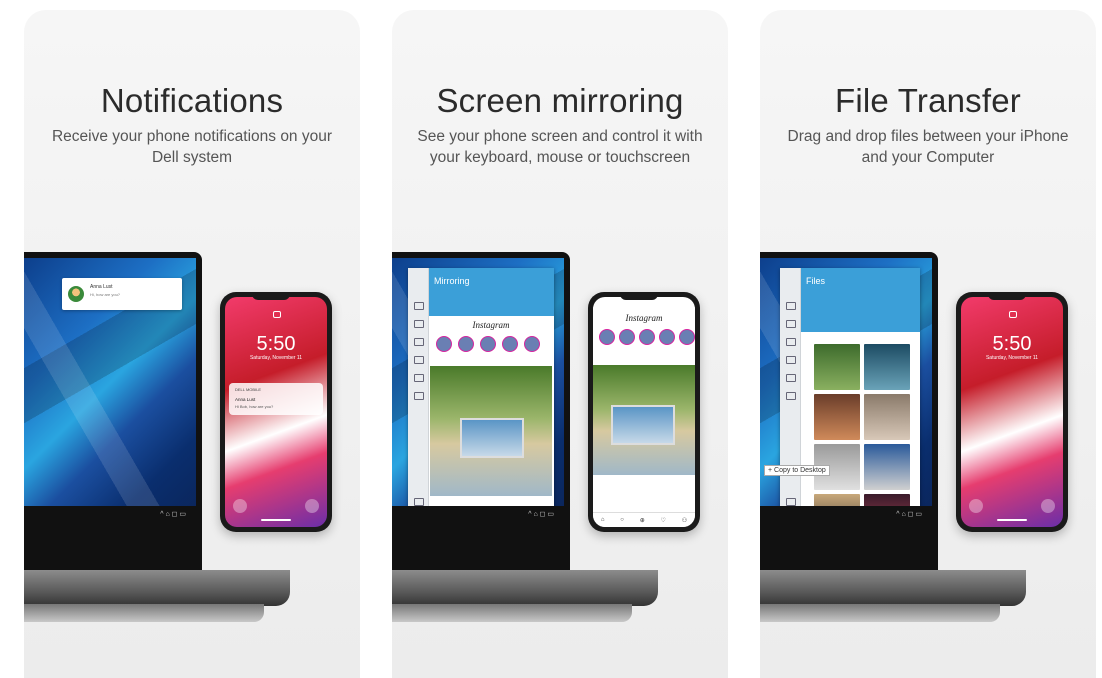 The height and width of the screenshot is (678, 1102). I want to click on desktop-notification: Anna Lust Hi, how are you?, so click(122, 294).